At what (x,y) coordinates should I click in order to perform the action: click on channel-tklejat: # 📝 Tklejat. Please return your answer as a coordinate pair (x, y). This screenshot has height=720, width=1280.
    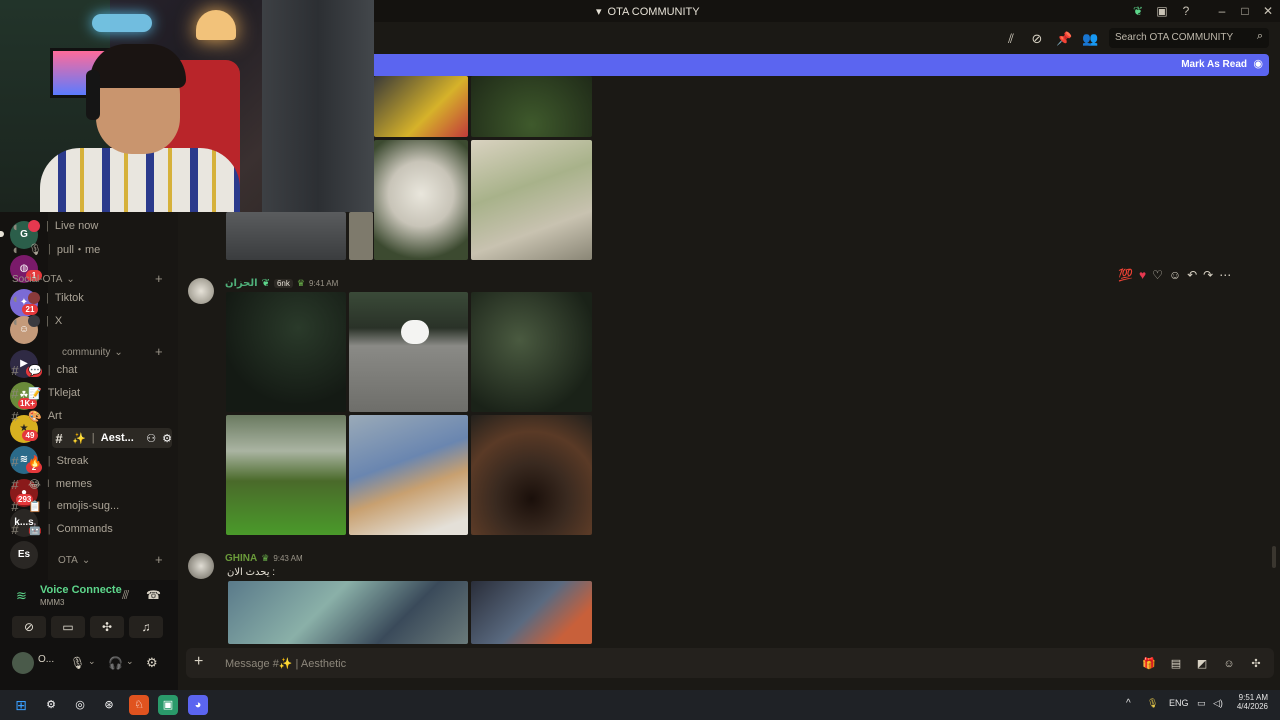
    Looking at the image, I should click on (90, 393).